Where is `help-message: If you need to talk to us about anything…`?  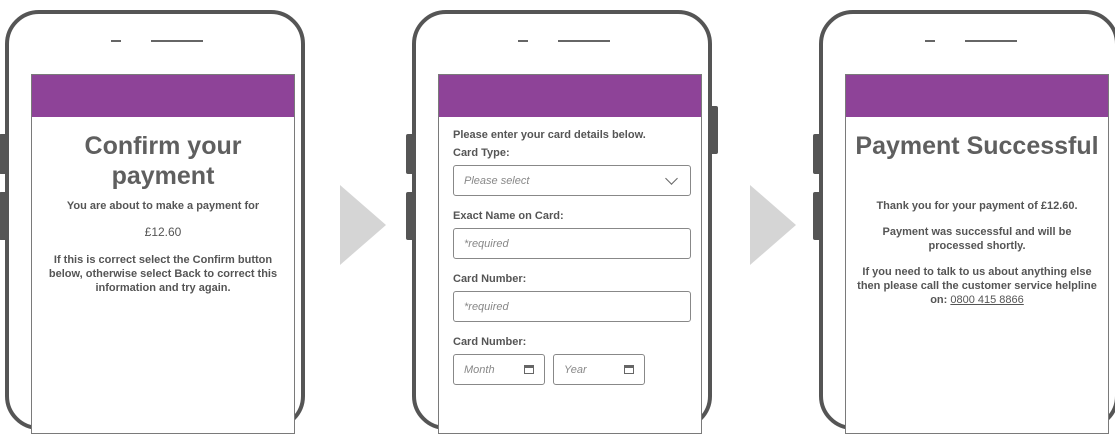
help-message: If you need to talk to us about anything… is located at coordinates (977, 286).